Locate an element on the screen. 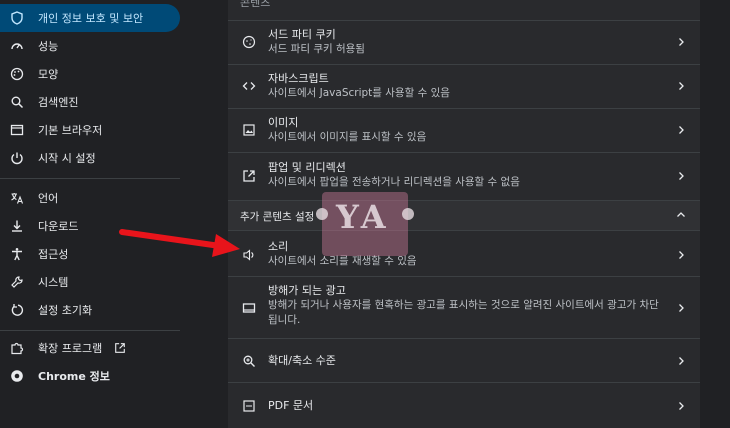  download-icon is located at coordinates (17, 226).